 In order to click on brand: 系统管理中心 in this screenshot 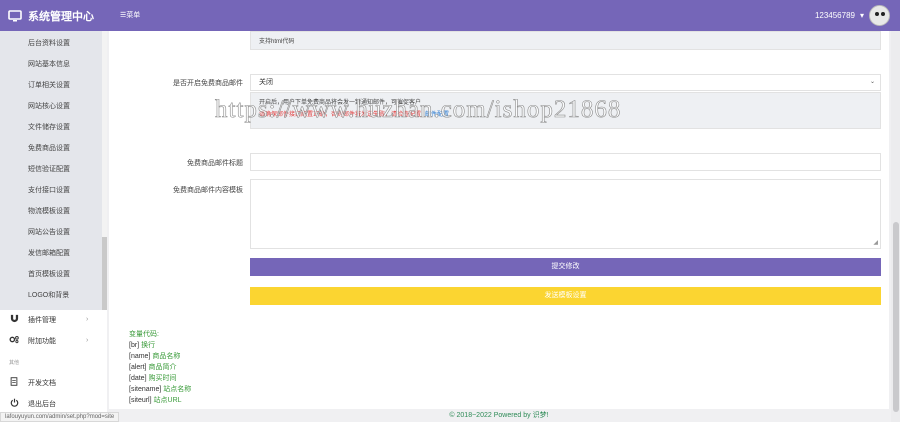, I will do `click(51, 15)`.